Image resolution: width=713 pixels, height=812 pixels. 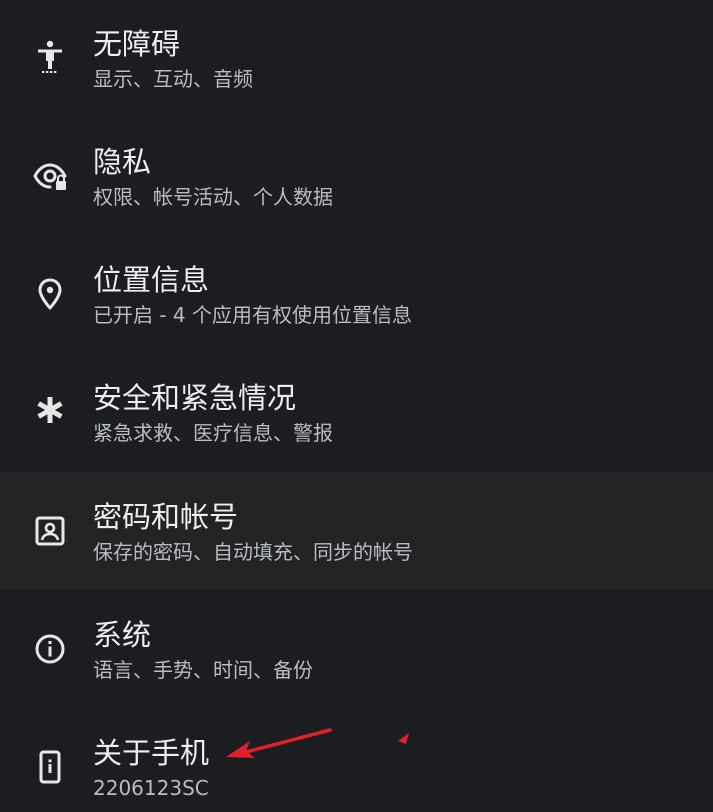 What do you see at coordinates (356, 58) in the screenshot?
I see `settings-item-accessibility: 无障碍 显示、互动、音频` at bounding box center [356, 58].